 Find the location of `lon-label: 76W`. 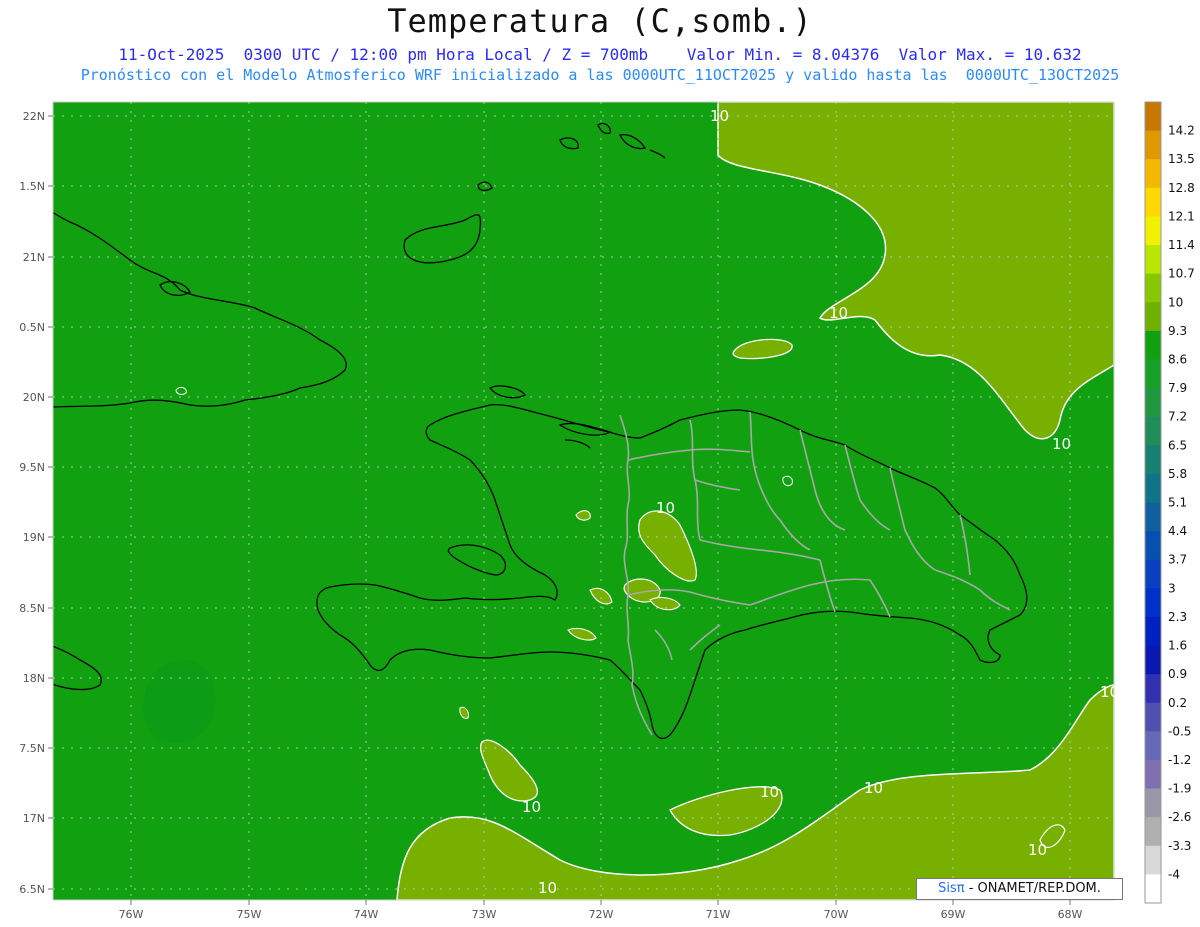

lon-label: 76W is located at coordinates (131, 914).